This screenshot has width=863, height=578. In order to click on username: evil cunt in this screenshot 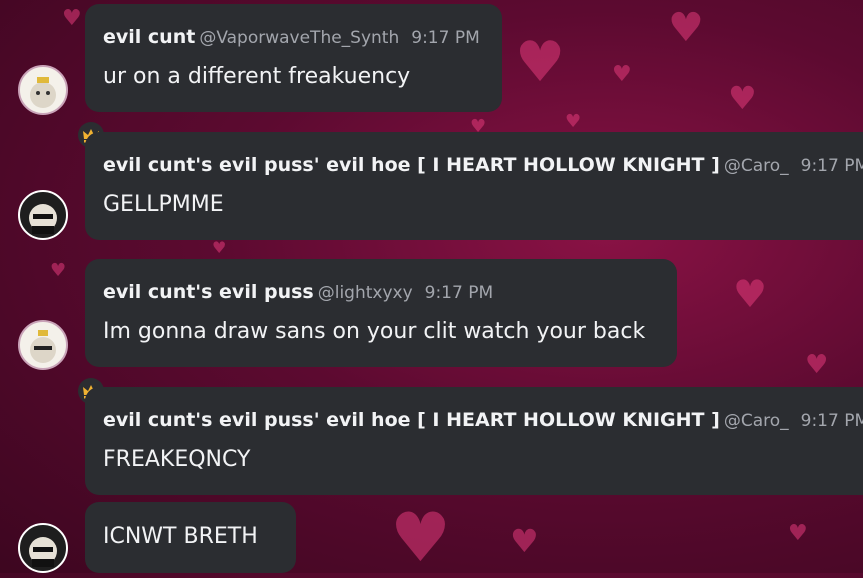, I will do `click(149, 37)`.